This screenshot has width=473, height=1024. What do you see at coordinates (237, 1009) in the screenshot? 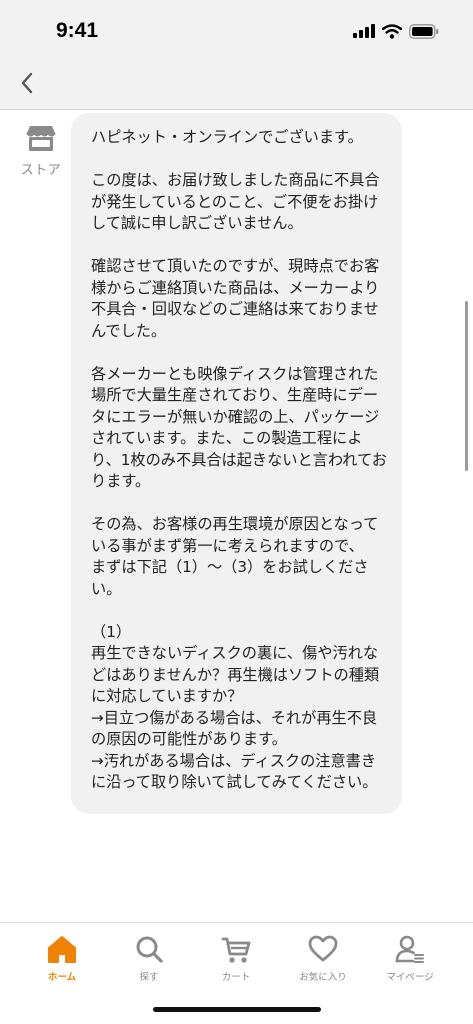
I see `home-indicator` at bounding box center [237, 1009].